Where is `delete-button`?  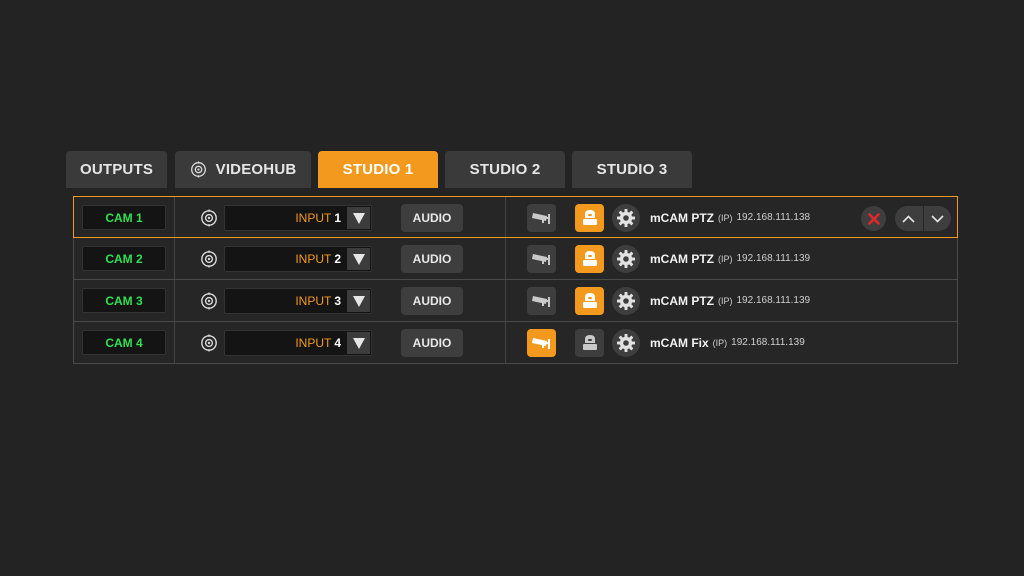 delete-button is located at coordinates (873, 218).